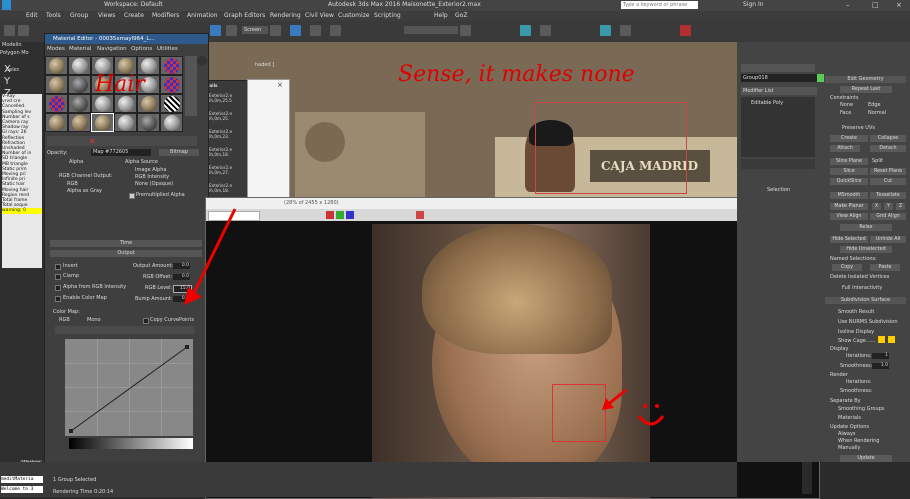 The height and width of the screenshot is (499, 910). I want to click on delete-material-icon: ✕, so click(92, 141).